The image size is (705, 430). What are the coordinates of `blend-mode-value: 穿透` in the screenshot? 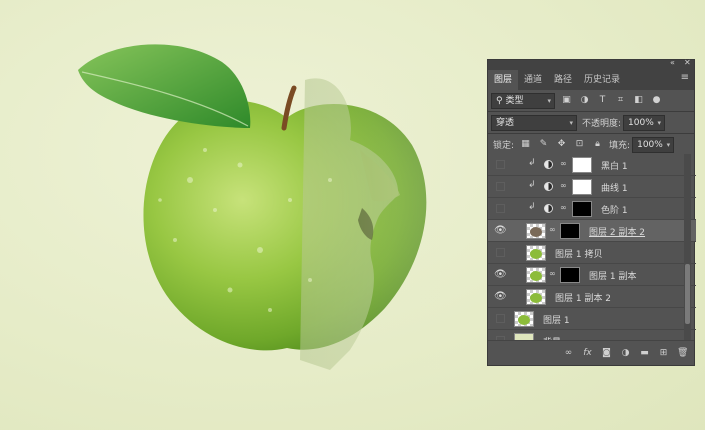 It's located at (505, 122).